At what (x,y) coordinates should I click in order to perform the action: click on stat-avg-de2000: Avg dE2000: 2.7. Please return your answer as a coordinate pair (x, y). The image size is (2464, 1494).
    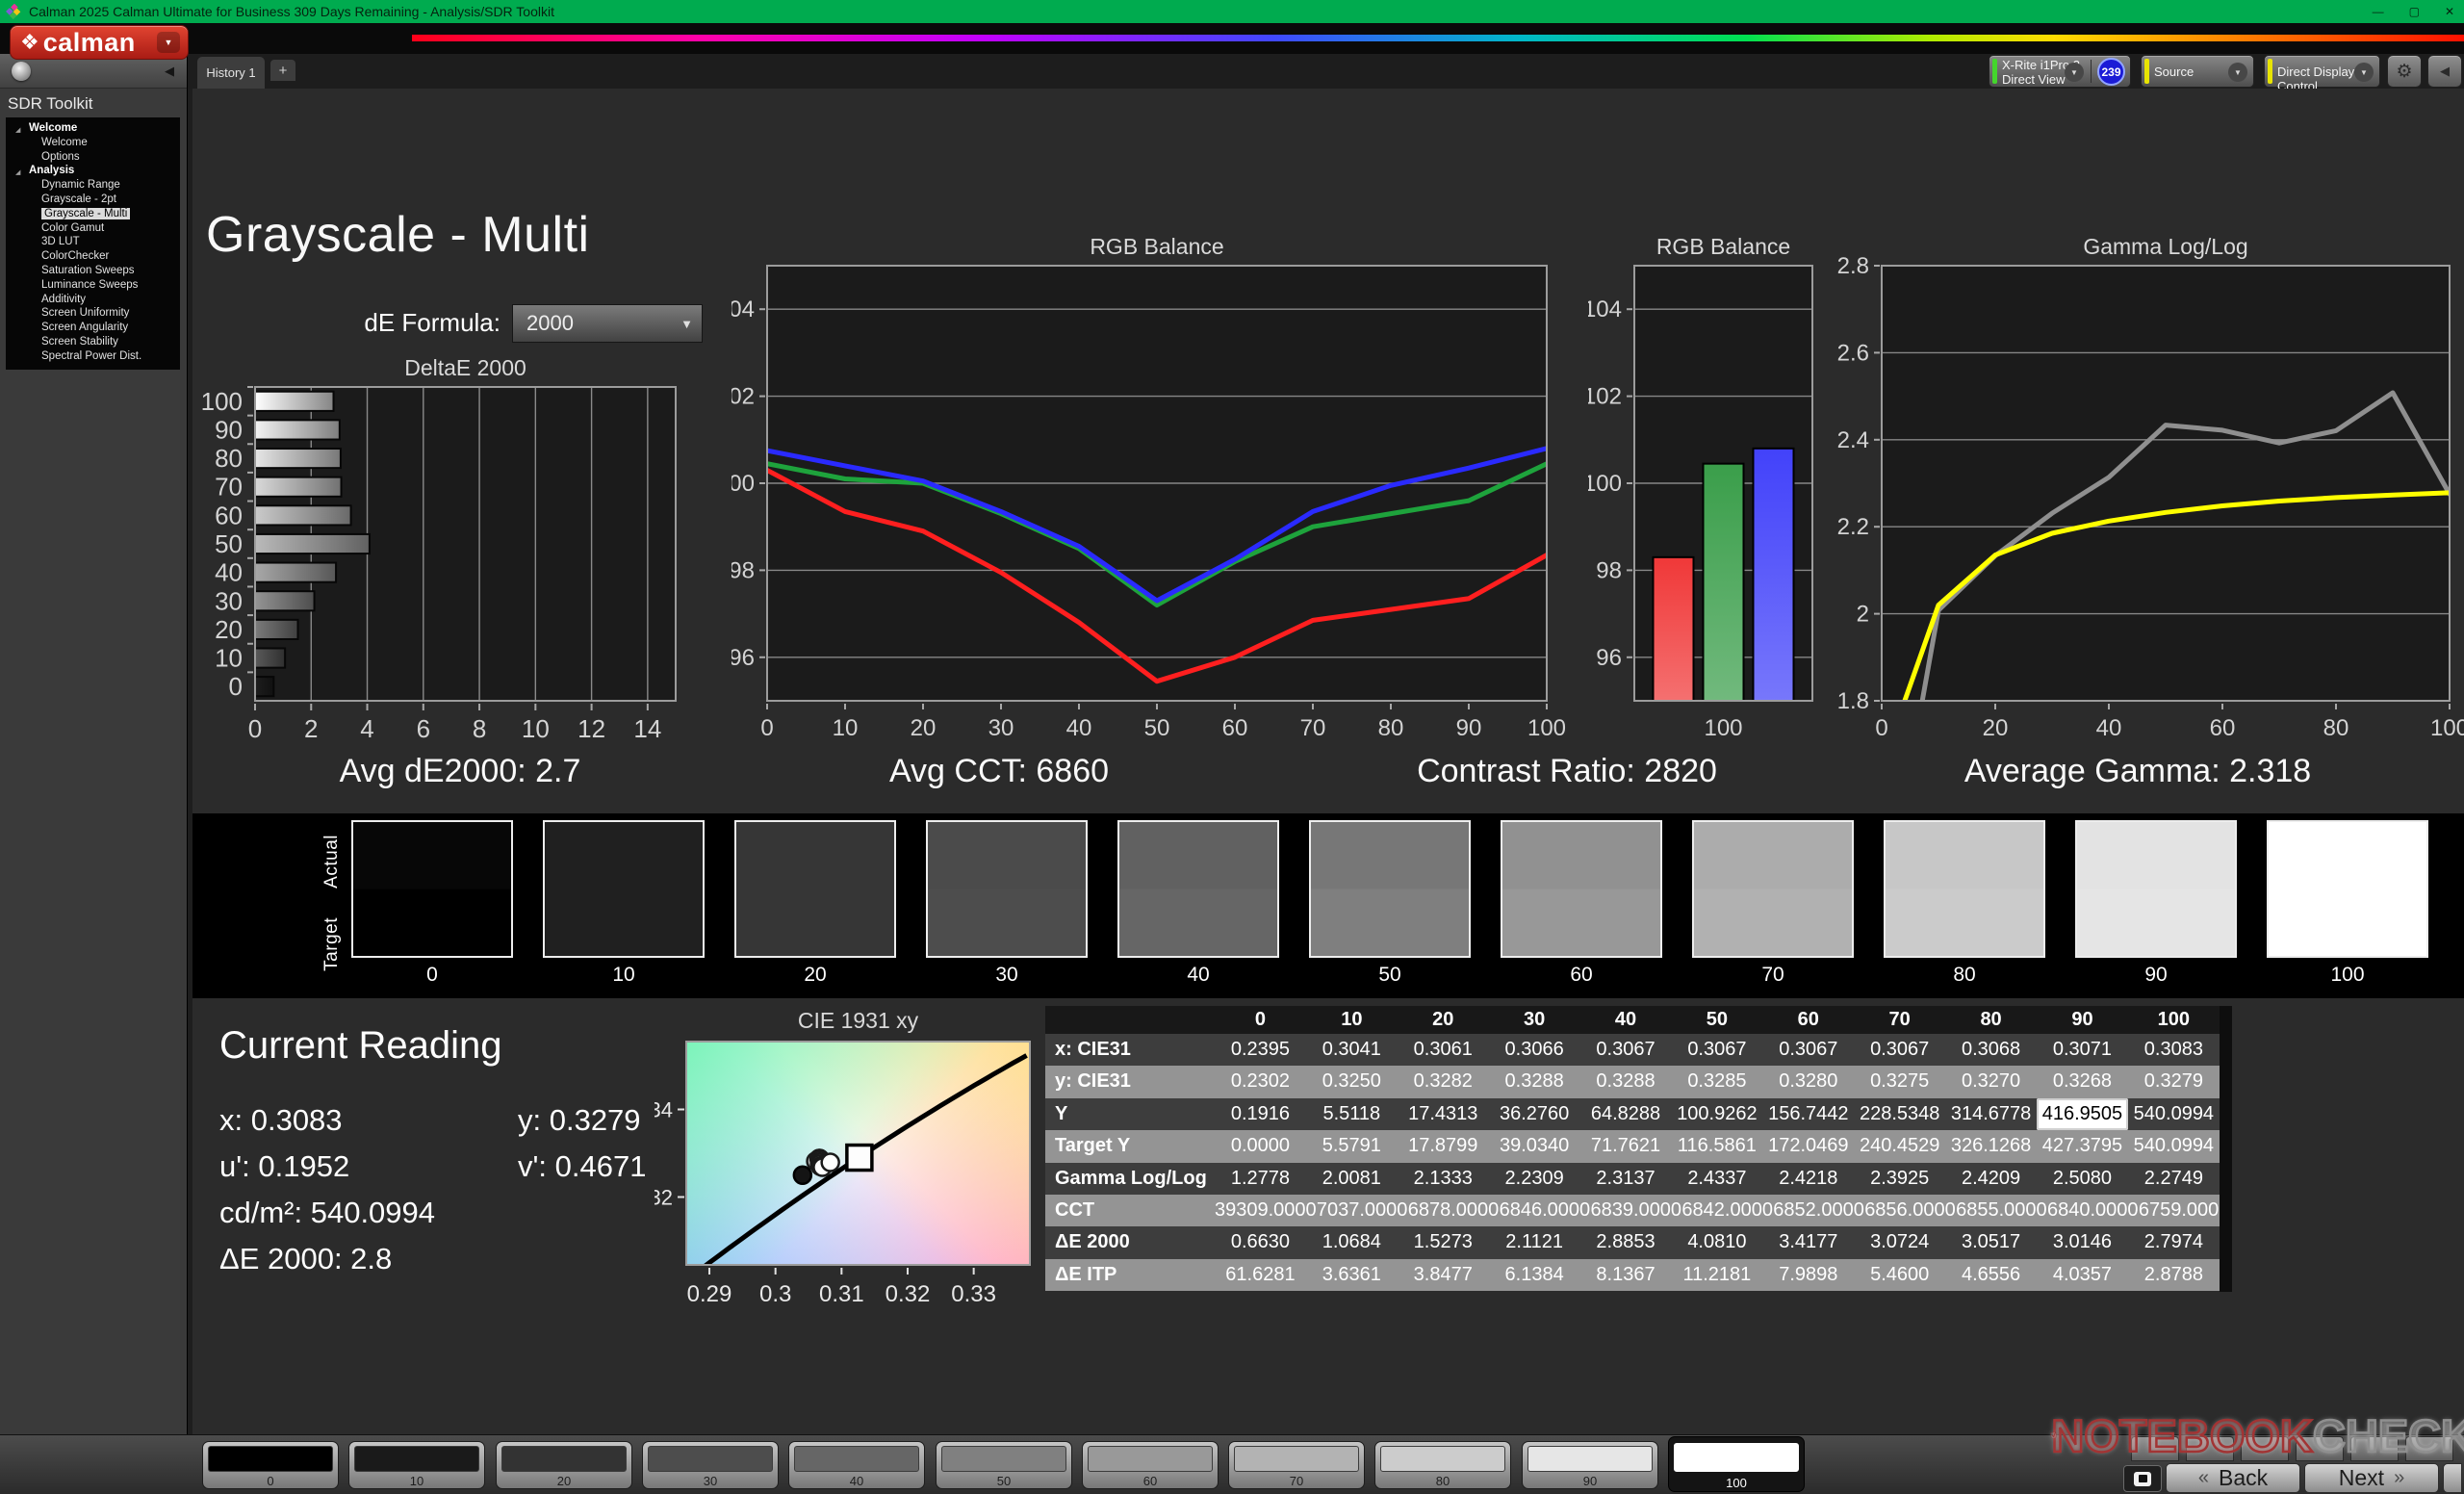
    Looking at the image, I should click on (460, 771).